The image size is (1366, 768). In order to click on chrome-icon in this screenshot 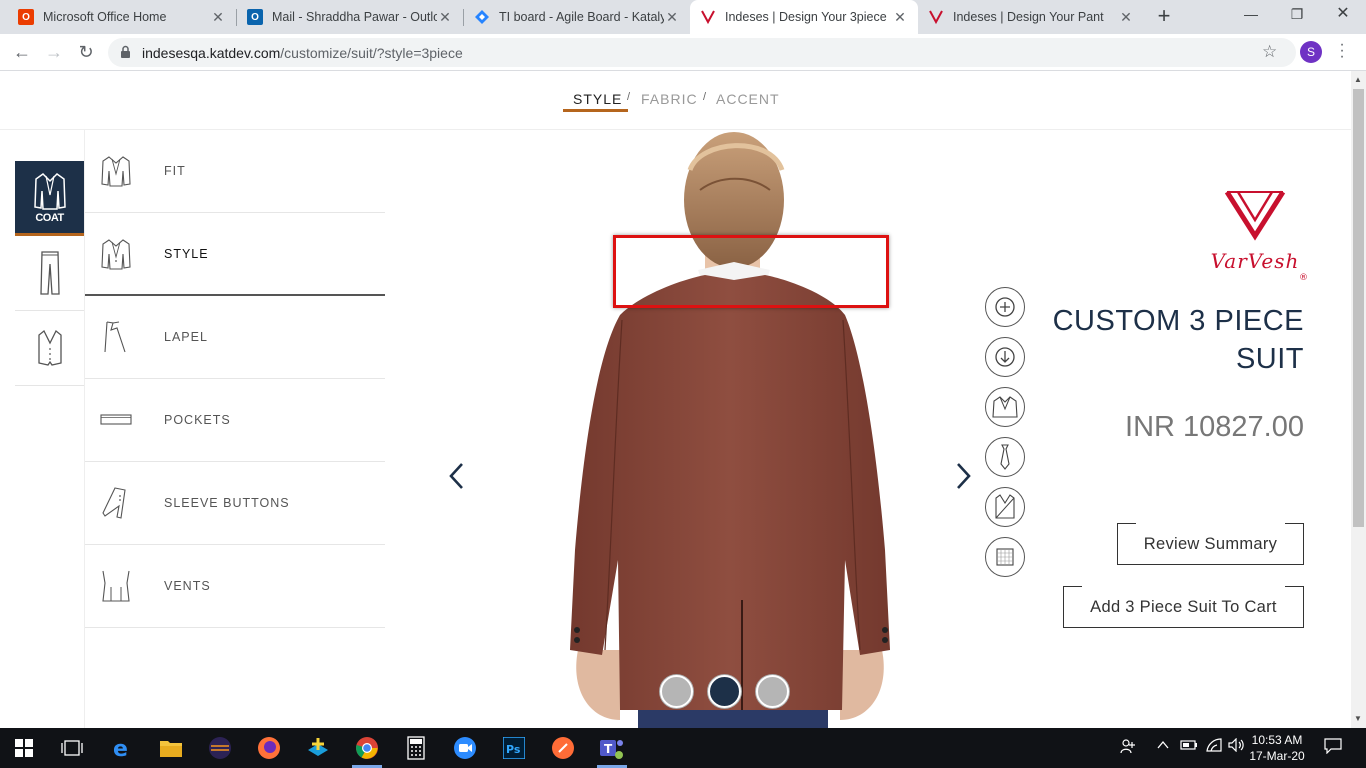, I will do `click(367, 748)`.